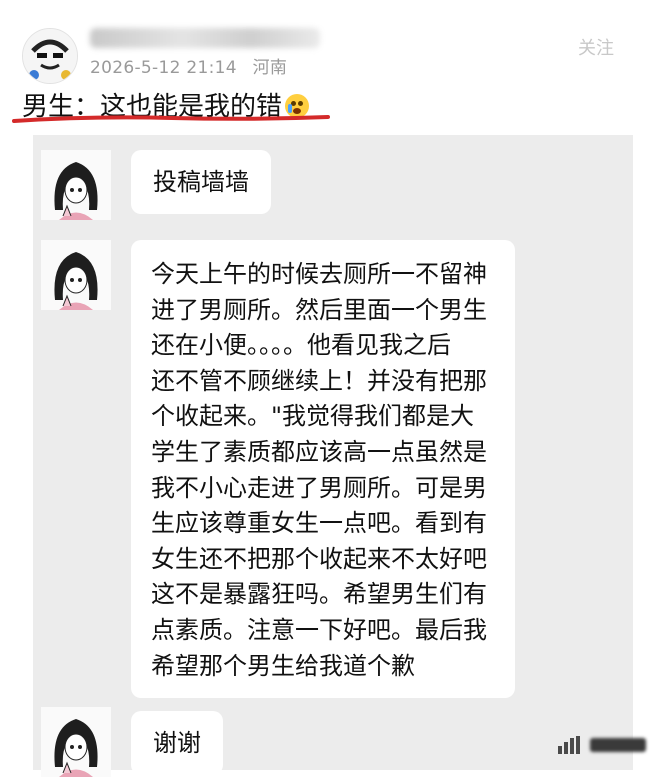  I want to click on message-line: 还不管不顾继续上！并没有把那, so click(319, 380).